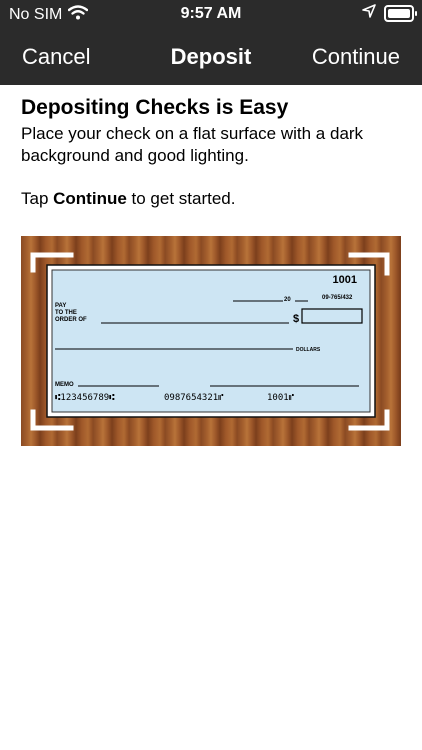  I want to click on battery-icon, so click(400, 13).